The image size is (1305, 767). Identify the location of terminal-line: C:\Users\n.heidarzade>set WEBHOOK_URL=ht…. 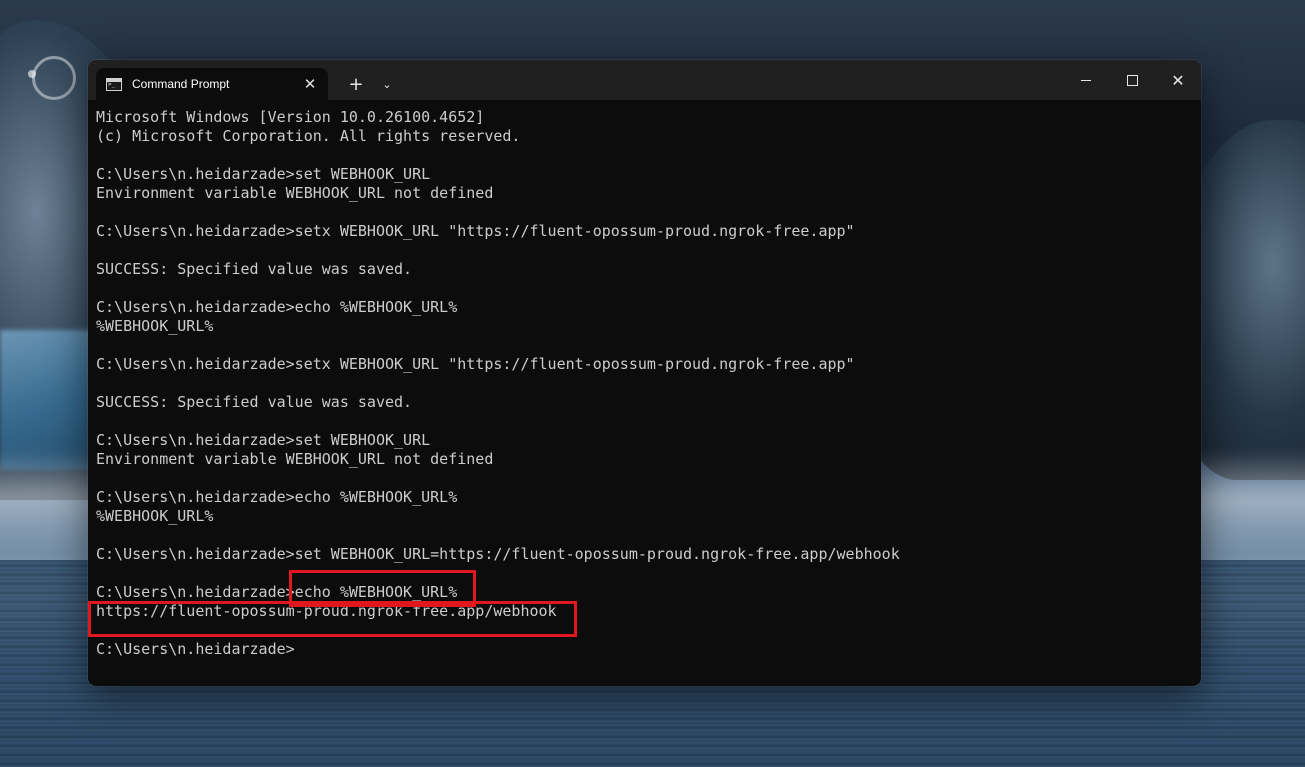
(498, 554).